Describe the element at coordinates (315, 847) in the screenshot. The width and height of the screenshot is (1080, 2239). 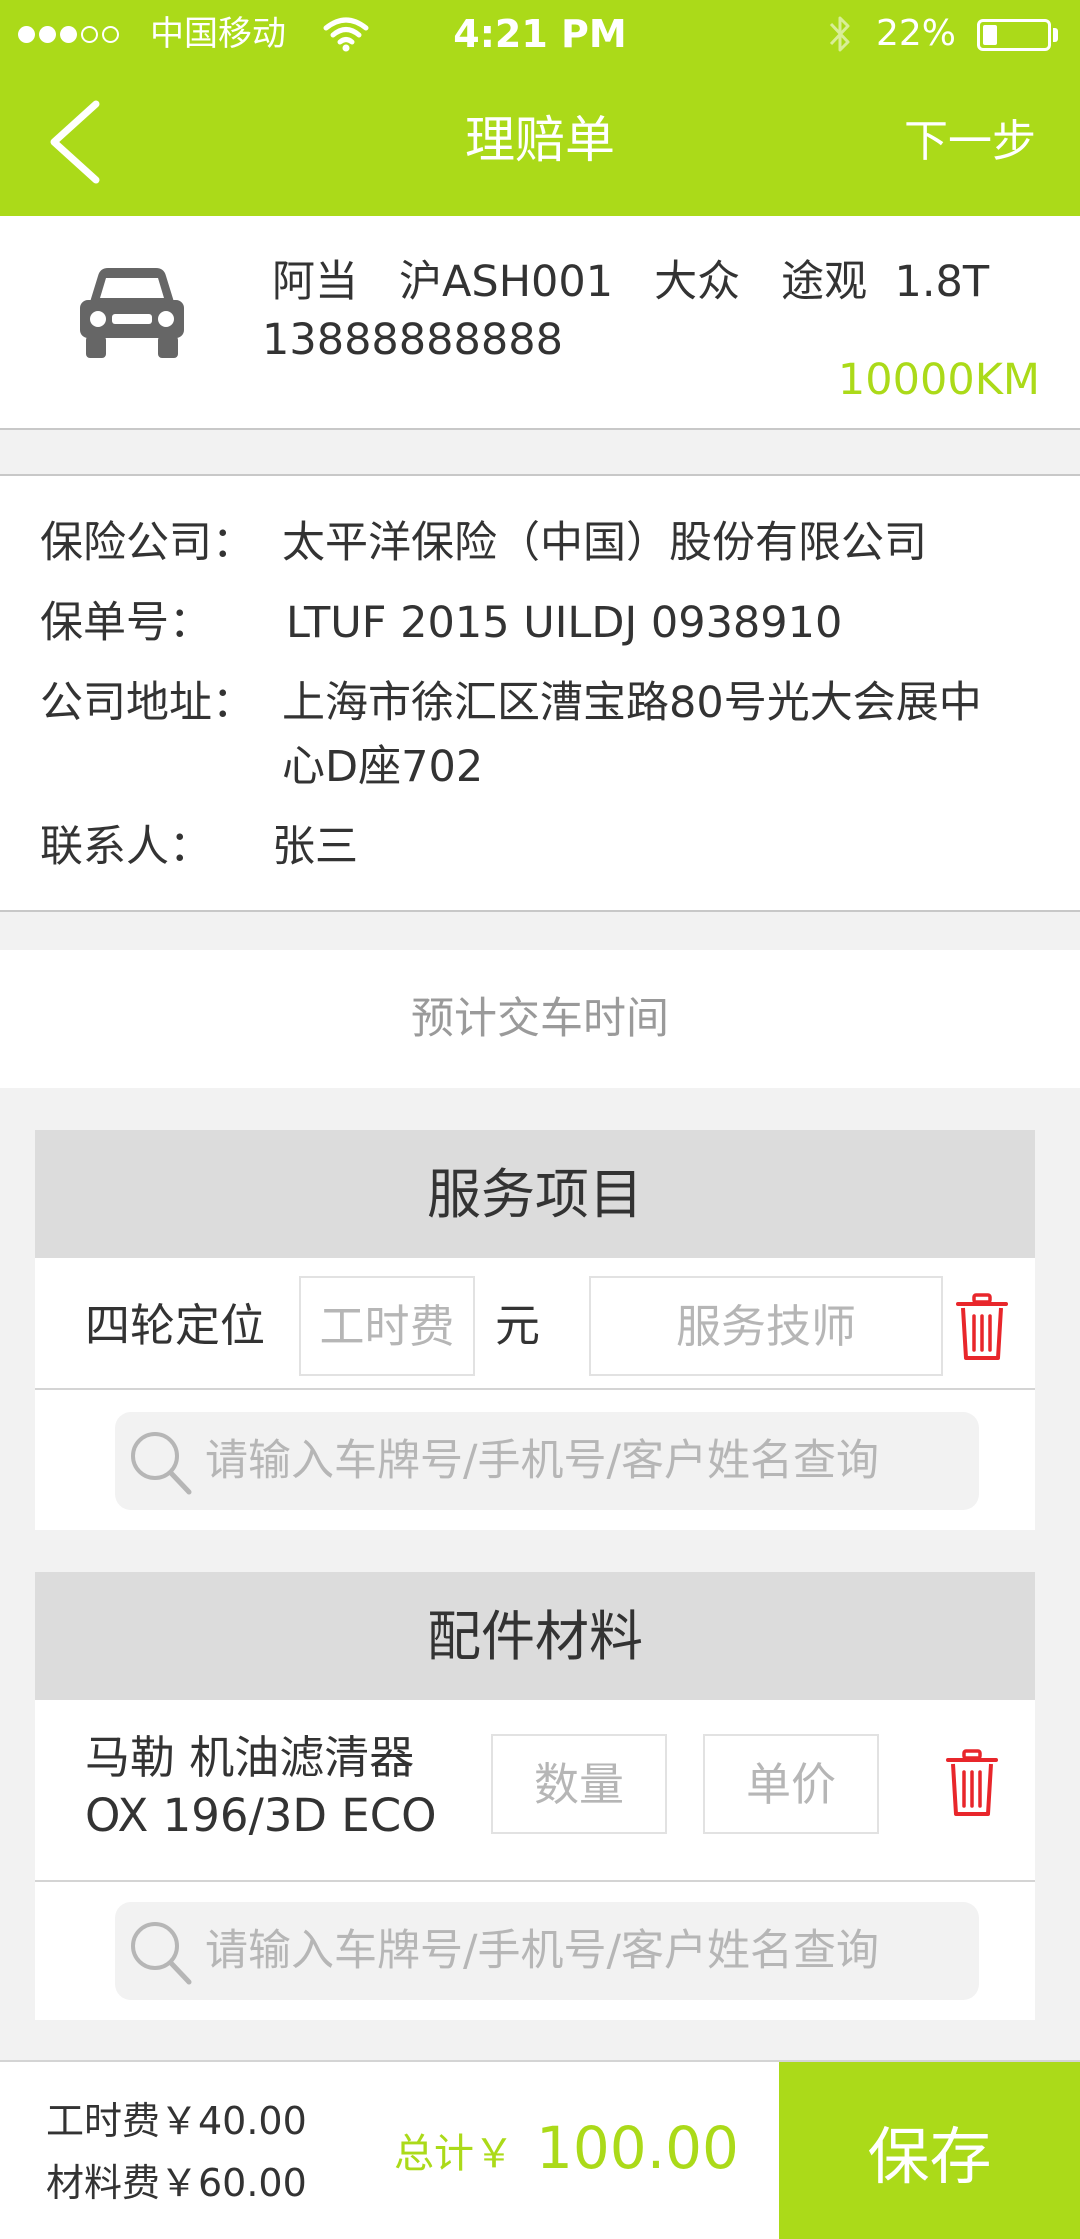
I see `contact-value: 张三` at that location.